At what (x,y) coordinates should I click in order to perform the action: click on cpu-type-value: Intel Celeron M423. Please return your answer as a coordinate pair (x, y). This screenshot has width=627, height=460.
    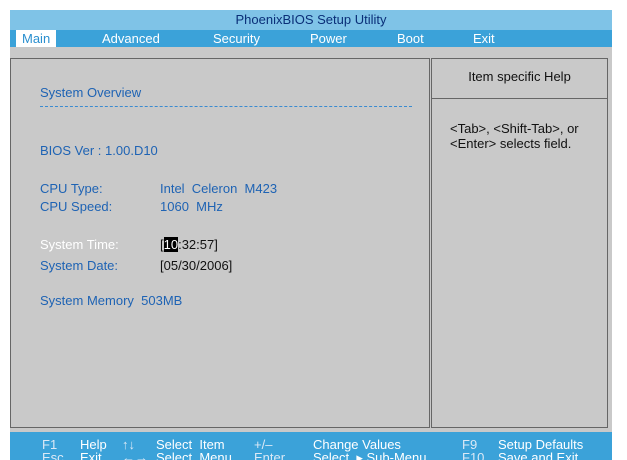
    Looking at the image, I should click on (219, 188).